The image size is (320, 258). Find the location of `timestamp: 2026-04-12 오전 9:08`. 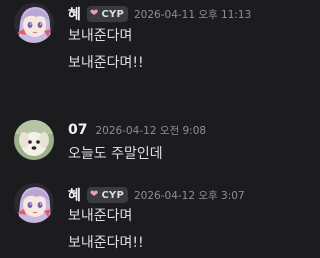

timestamp: 2026-04-12 오전 9:08 is located at coordinates (151, 130).